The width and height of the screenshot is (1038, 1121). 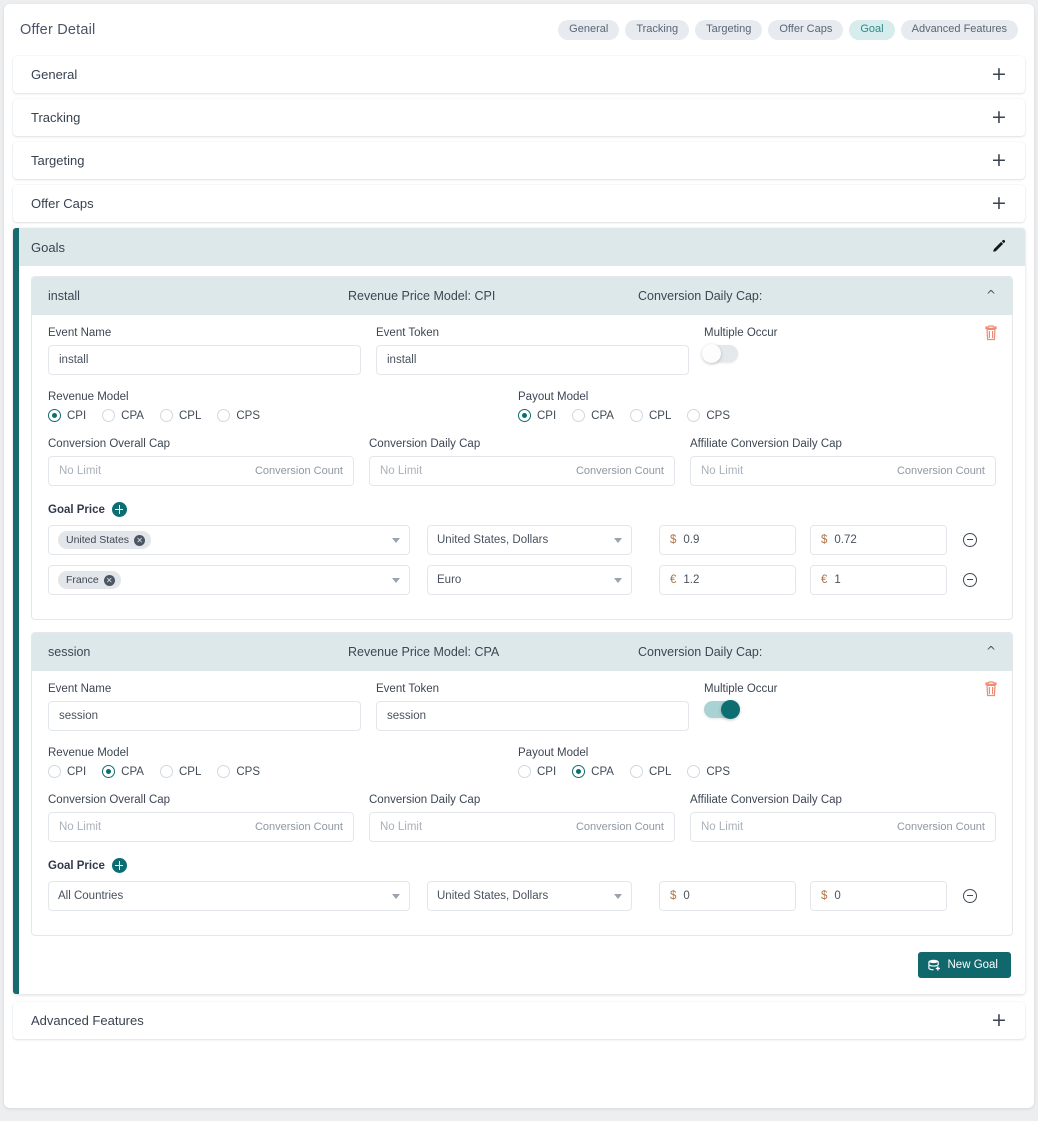 I want to click on revenue-price-input: $0.9, so click(x=727, y=540).